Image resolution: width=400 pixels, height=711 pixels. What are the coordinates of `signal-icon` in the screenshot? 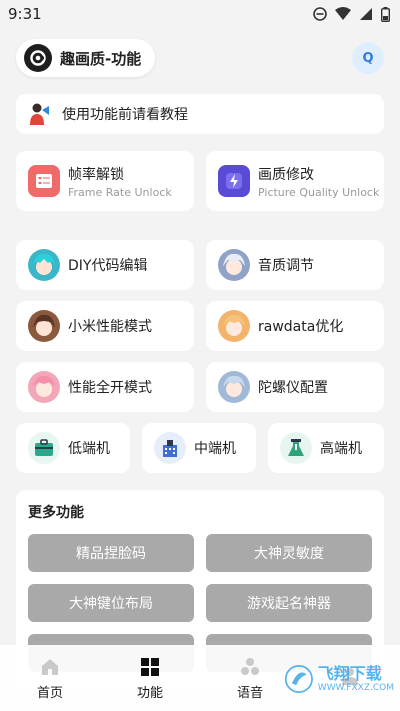 It's located at (366, 14).